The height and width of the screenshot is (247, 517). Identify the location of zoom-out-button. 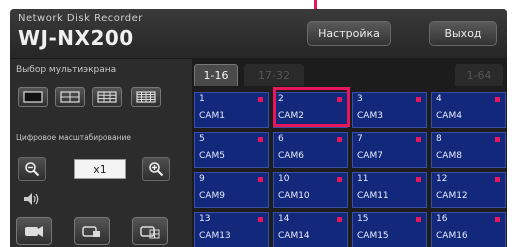
(32, 169).